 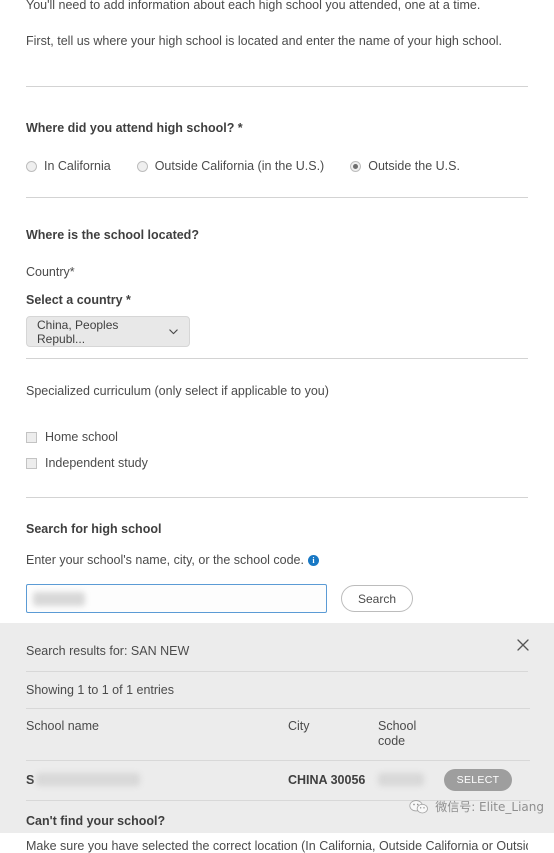 What do you see at coordinates (478, 780) in the screenshot?
I see `select-button: SELECT` at bounding box center [478, 780].